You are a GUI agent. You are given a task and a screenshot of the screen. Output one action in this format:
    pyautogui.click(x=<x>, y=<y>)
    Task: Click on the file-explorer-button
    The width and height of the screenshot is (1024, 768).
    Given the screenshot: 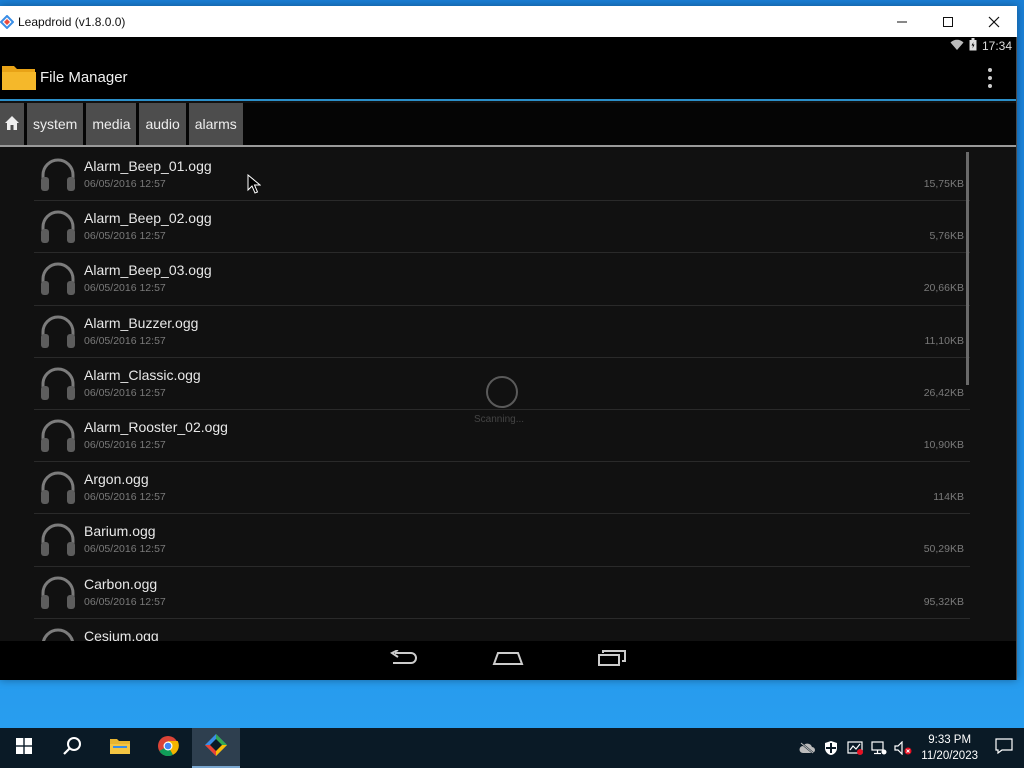 What is the action you would take?
    pyautogui.click(x=120, y=748)
    